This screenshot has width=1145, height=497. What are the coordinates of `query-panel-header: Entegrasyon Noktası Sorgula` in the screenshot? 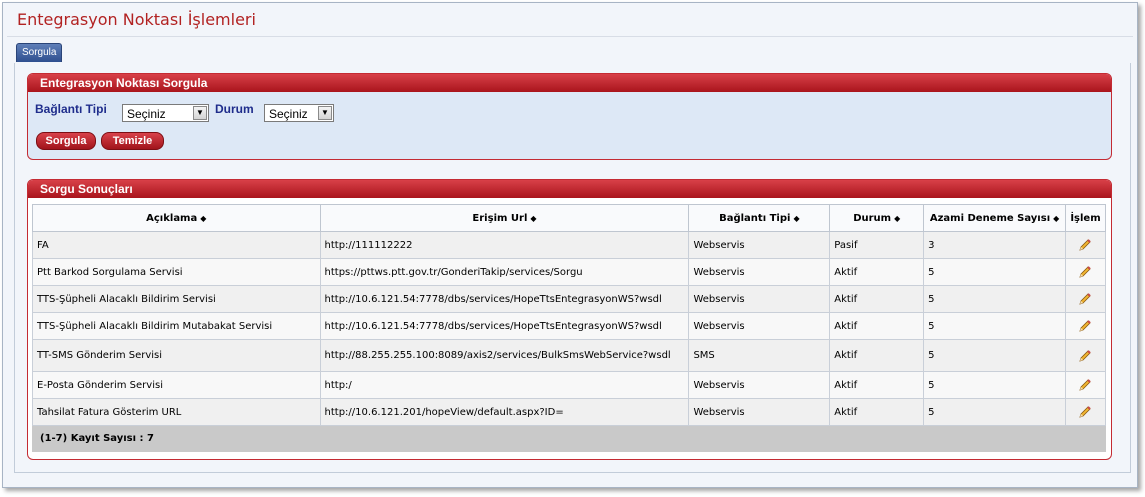 It's located at (569, 83).